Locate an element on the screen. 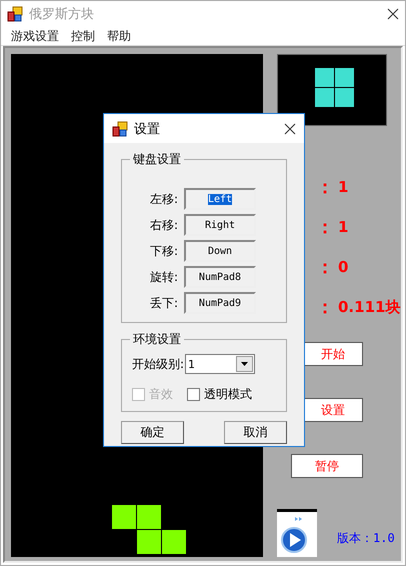 Image resolution: width=406 pixels, height=566 pixels. game-button: 设置 is located at coordinates (333, 410).